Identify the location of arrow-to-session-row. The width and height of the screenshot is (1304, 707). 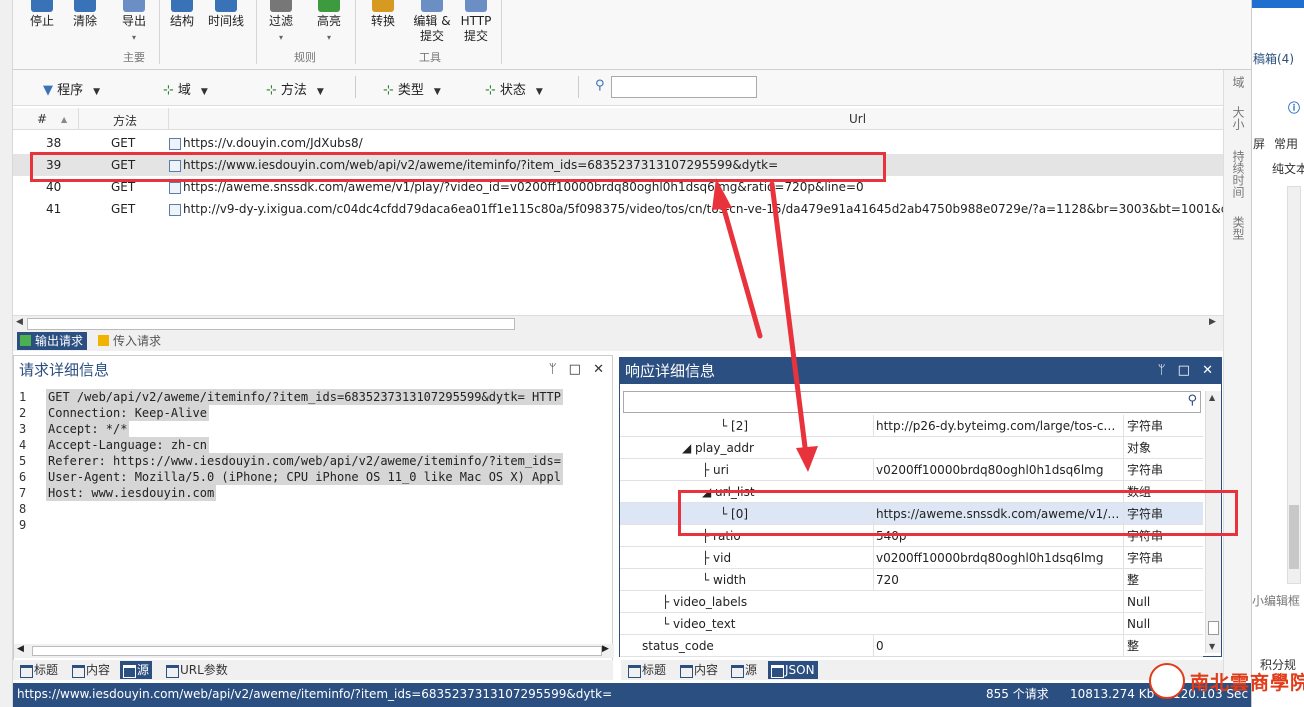
(741, 269).